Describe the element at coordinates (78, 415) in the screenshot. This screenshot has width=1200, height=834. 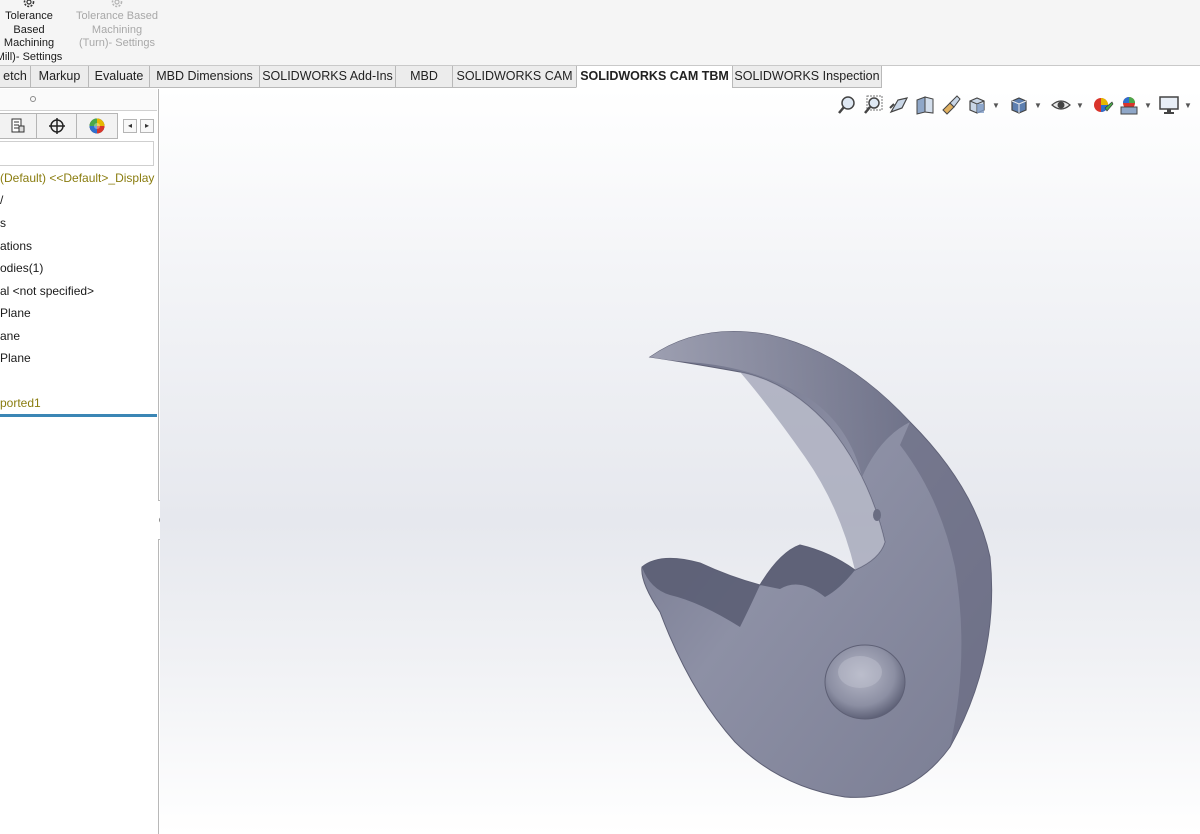
I see `rollback-bar` at that location.